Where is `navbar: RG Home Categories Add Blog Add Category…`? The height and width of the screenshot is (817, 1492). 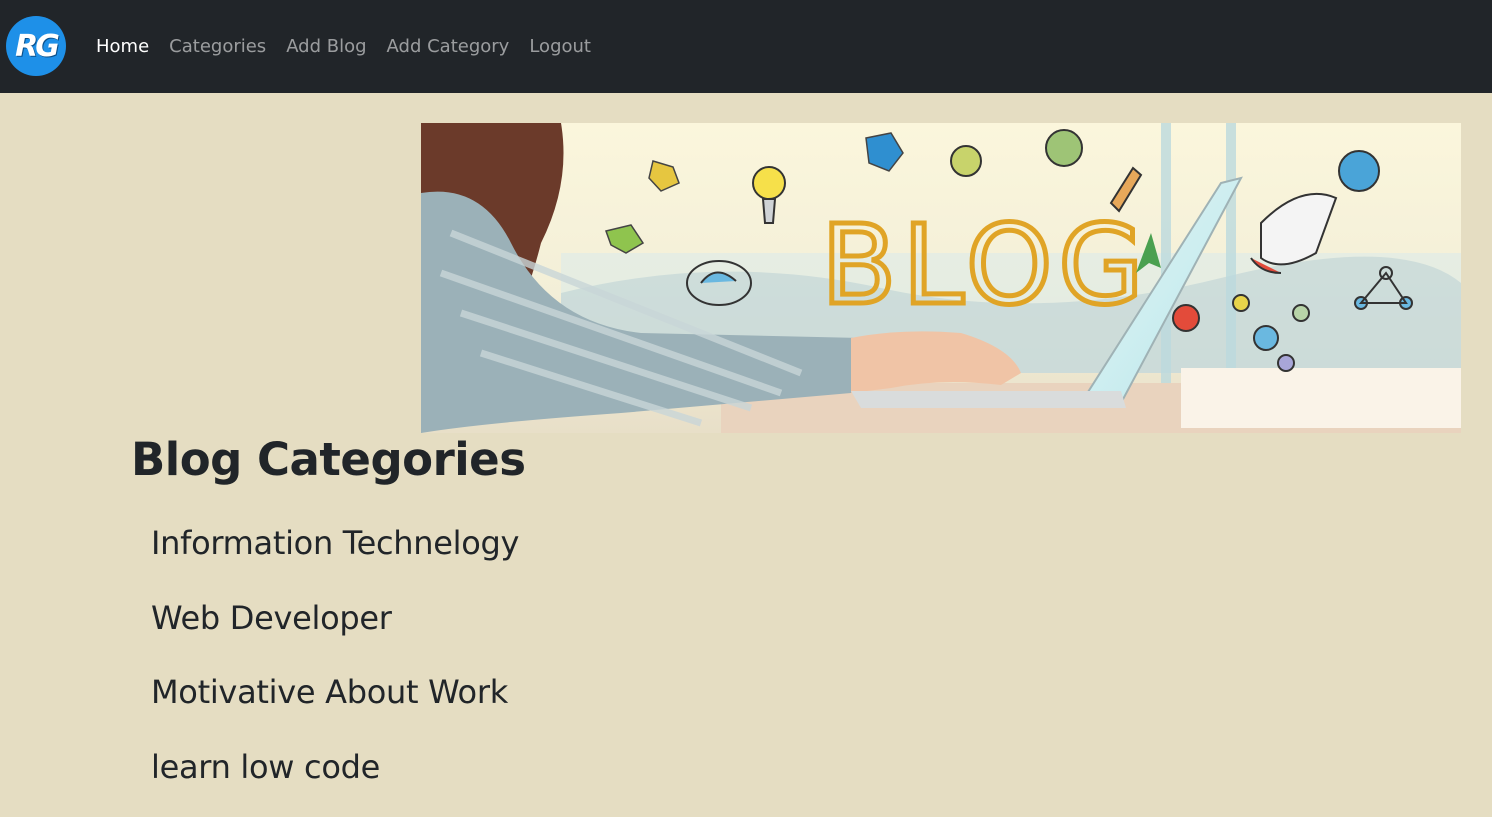
navbar: RG Home Categories Add Blog Add Category… is located at coordinates (746, 46).